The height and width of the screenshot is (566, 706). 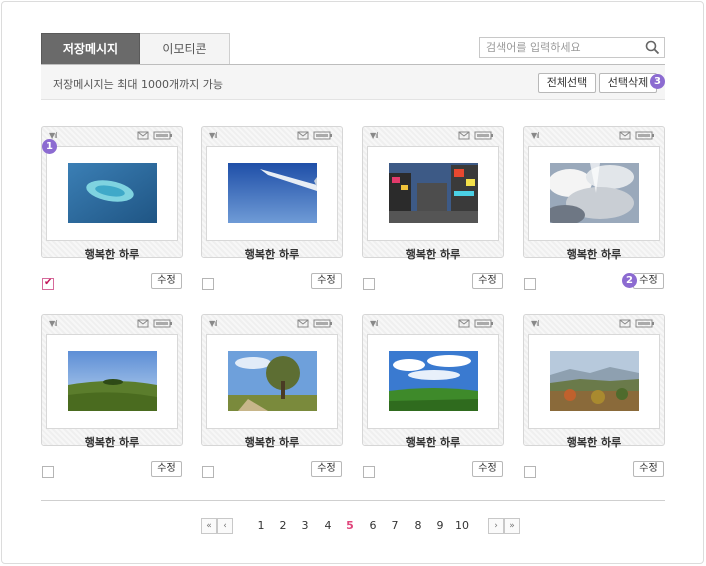 What do you see at coordinates (418, 525) in the screenshot?
I see `page-number: 8` at bounding box center [418, 525].